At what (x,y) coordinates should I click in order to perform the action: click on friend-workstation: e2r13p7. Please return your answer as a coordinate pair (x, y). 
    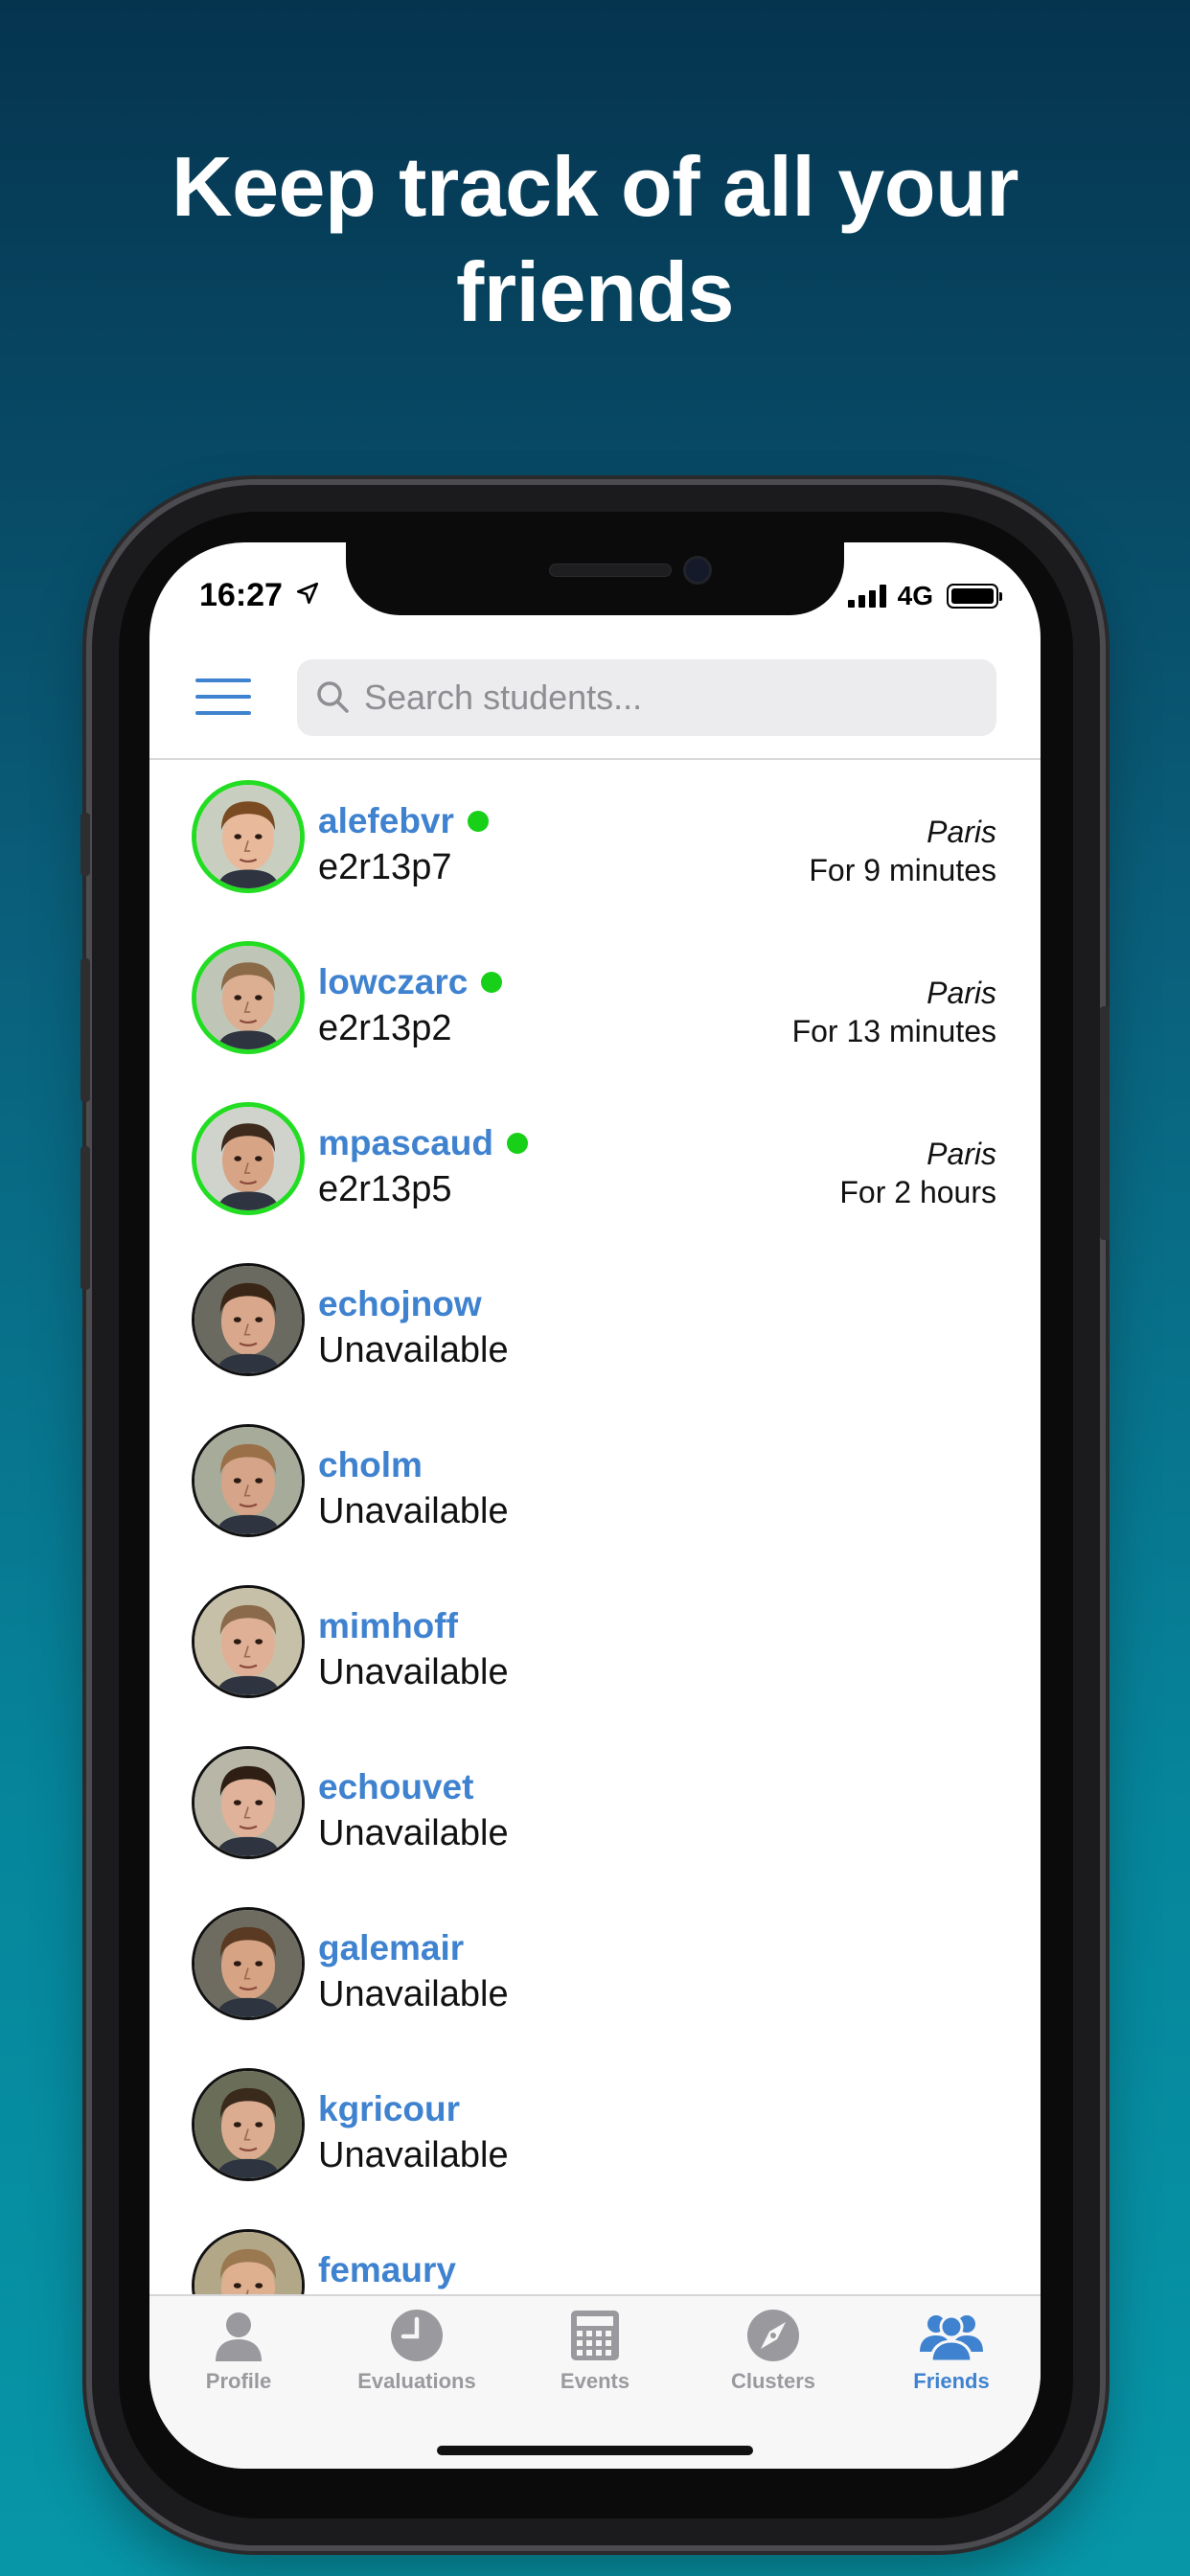
    Looking at the image, I should click on (385, 867).